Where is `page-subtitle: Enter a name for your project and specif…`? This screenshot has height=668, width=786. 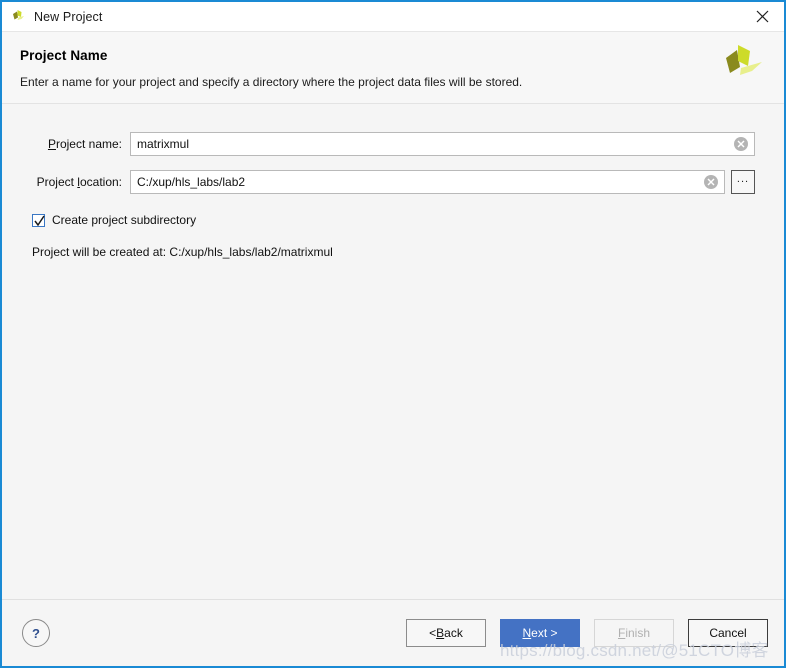 page-subtitle: Enter a name for your project and specif… is located at coordinates (271, 82).